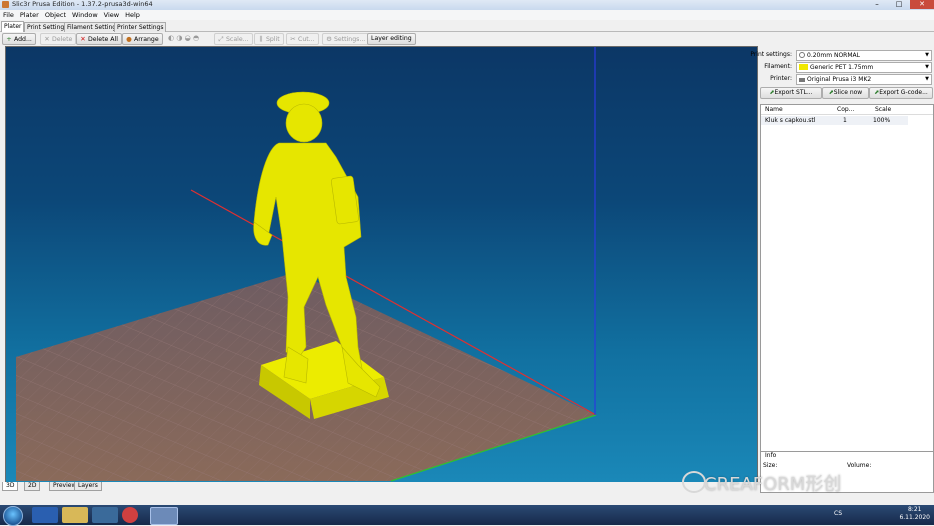  What do you see at coordinates (9, 39) in the screenshot?
I see `add-icon: +` at bounding box center [9, 39].